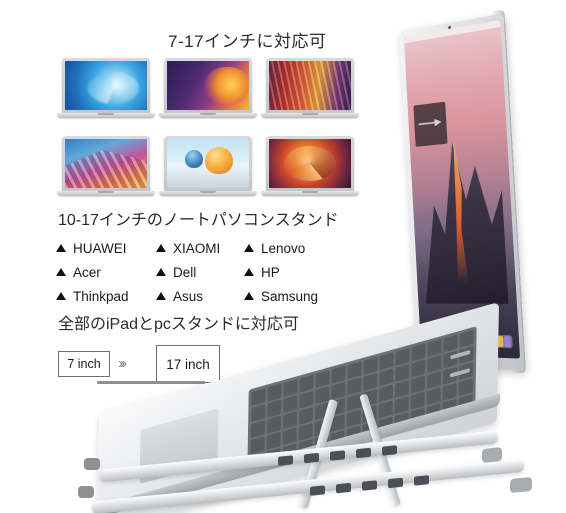 The height and width of the screenshot is (513, 566). Describe the element at coordinates (198, 220) in the screenshot. I see `subheading-laptop-stand: 10-17インチのノートパソコンスタンド` at that location.